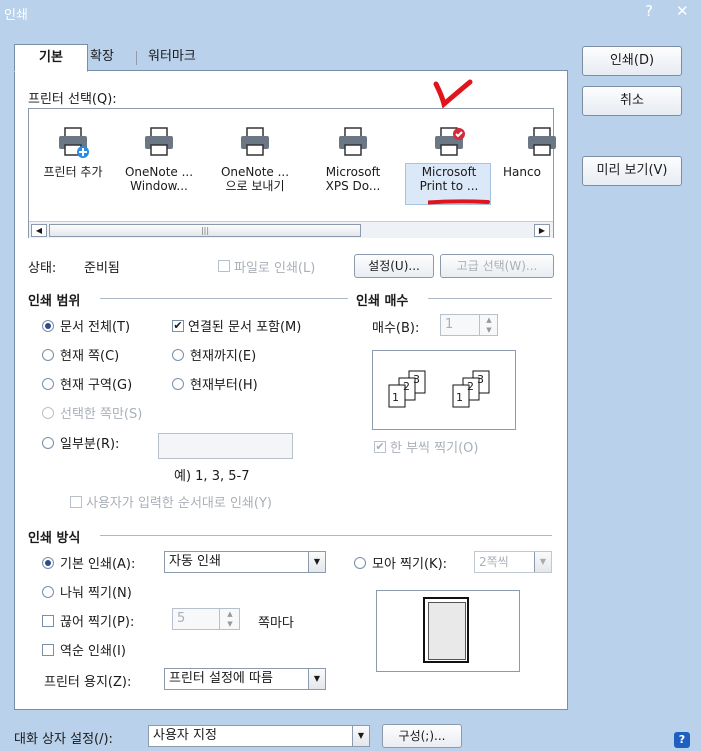  What do you see at coordinates (221, 678) in the screenshot?
I see `paper-value: 프린터 설정에 따름` at bounding box center [221, 678].